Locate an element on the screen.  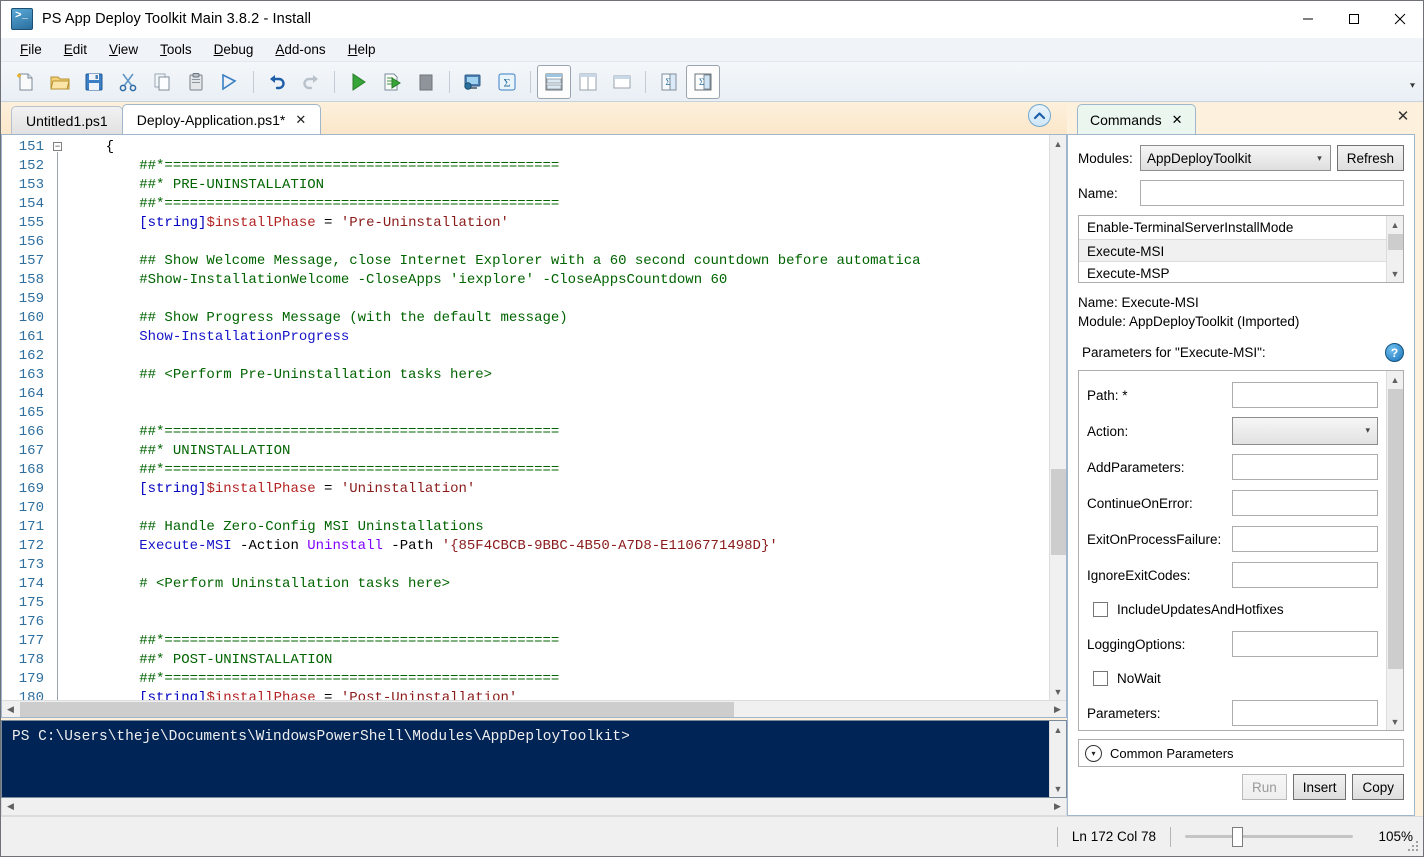
layout-maximized-icon is located at coordinates (622, 82).